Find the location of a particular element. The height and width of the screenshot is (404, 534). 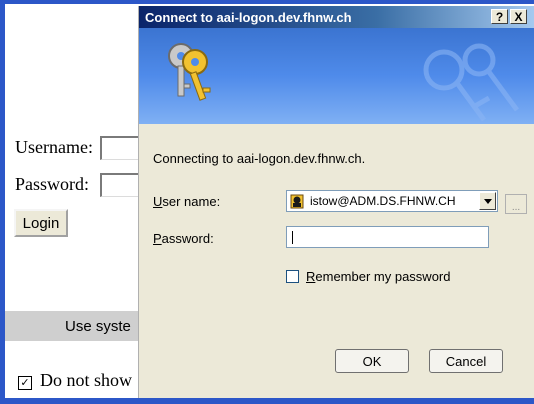

page-frame-left is located at coordinates (2, 202).